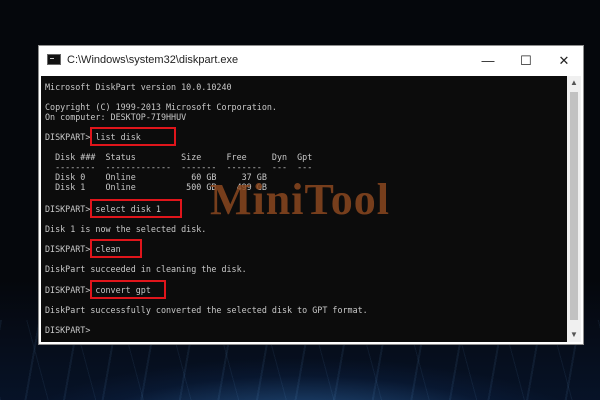  I want to click on console-prompt: DISKPART>, so click(67, 330).